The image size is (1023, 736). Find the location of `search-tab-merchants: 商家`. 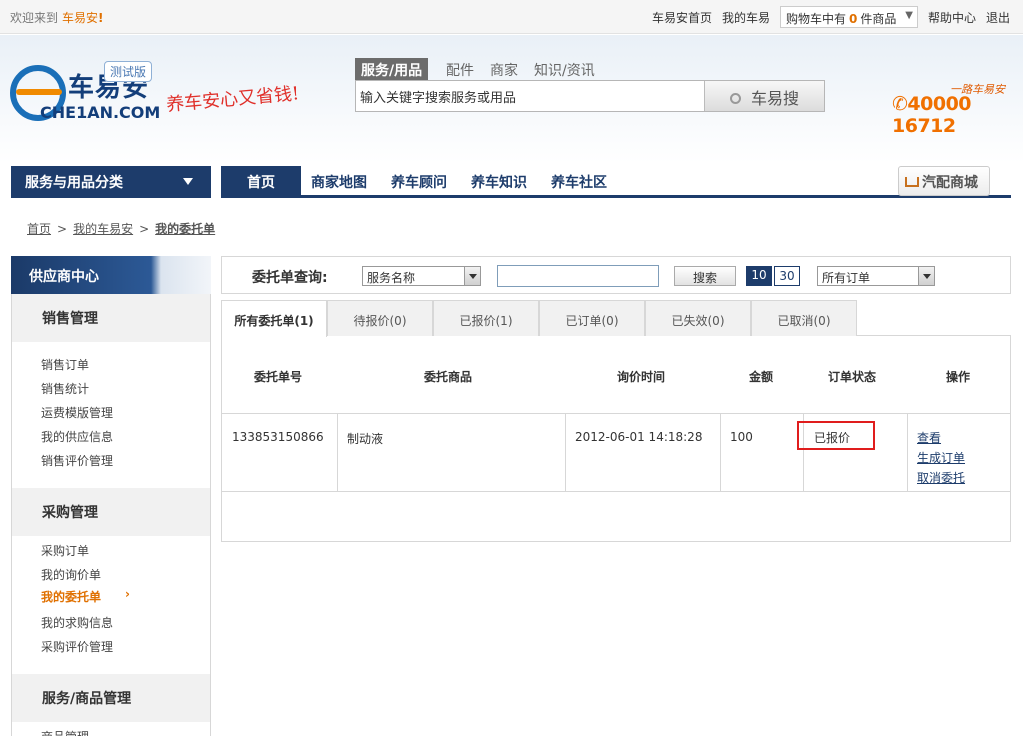

search-tab-merchants: 商家 is located at coordinates (504, 70).